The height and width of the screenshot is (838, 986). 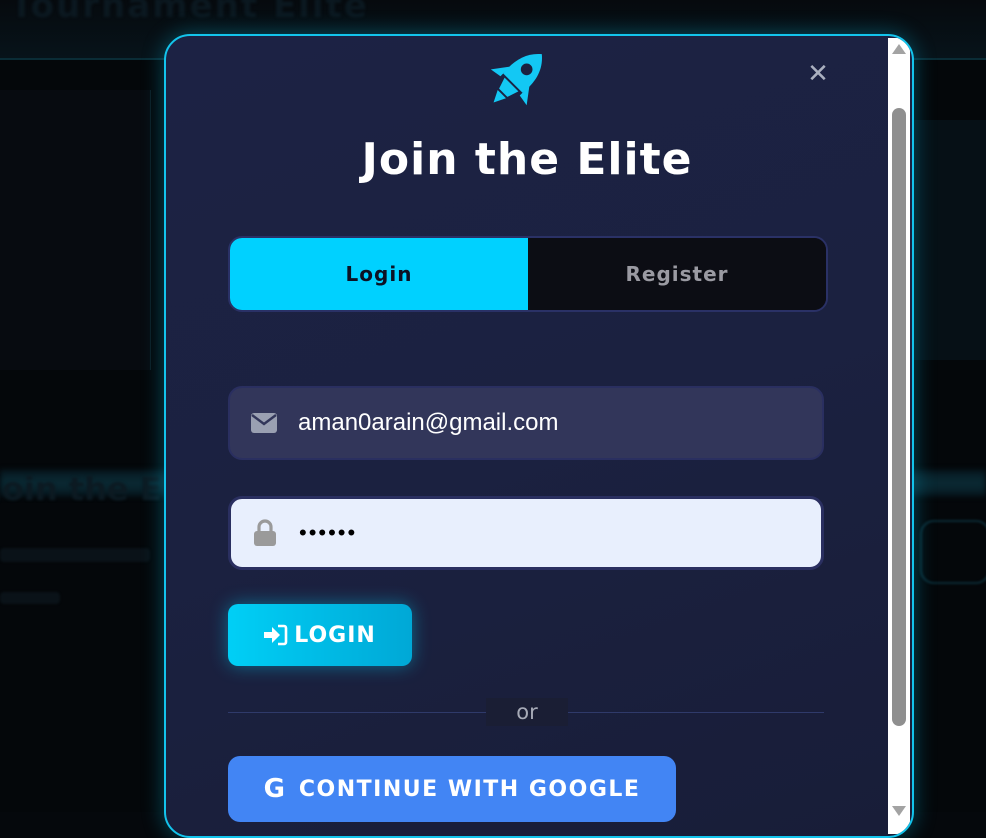 I want to click on tab-register: Register, so click(x=677, y=274).